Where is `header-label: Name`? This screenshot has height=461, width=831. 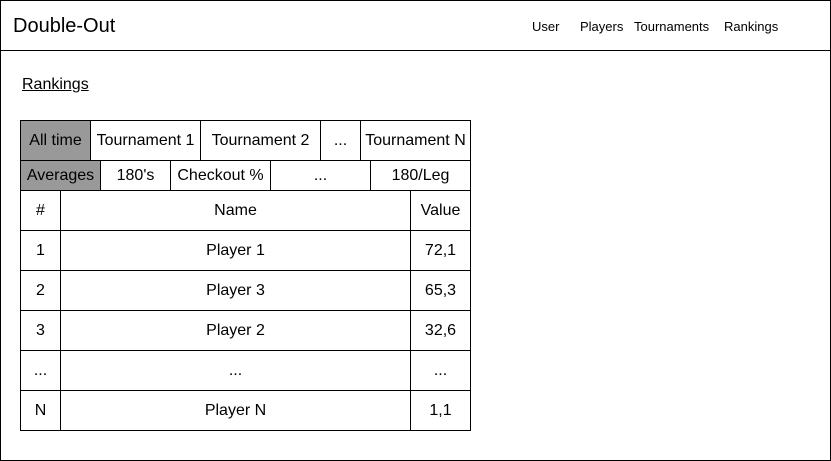 header-label: Name is located at coordinates (235, 210).